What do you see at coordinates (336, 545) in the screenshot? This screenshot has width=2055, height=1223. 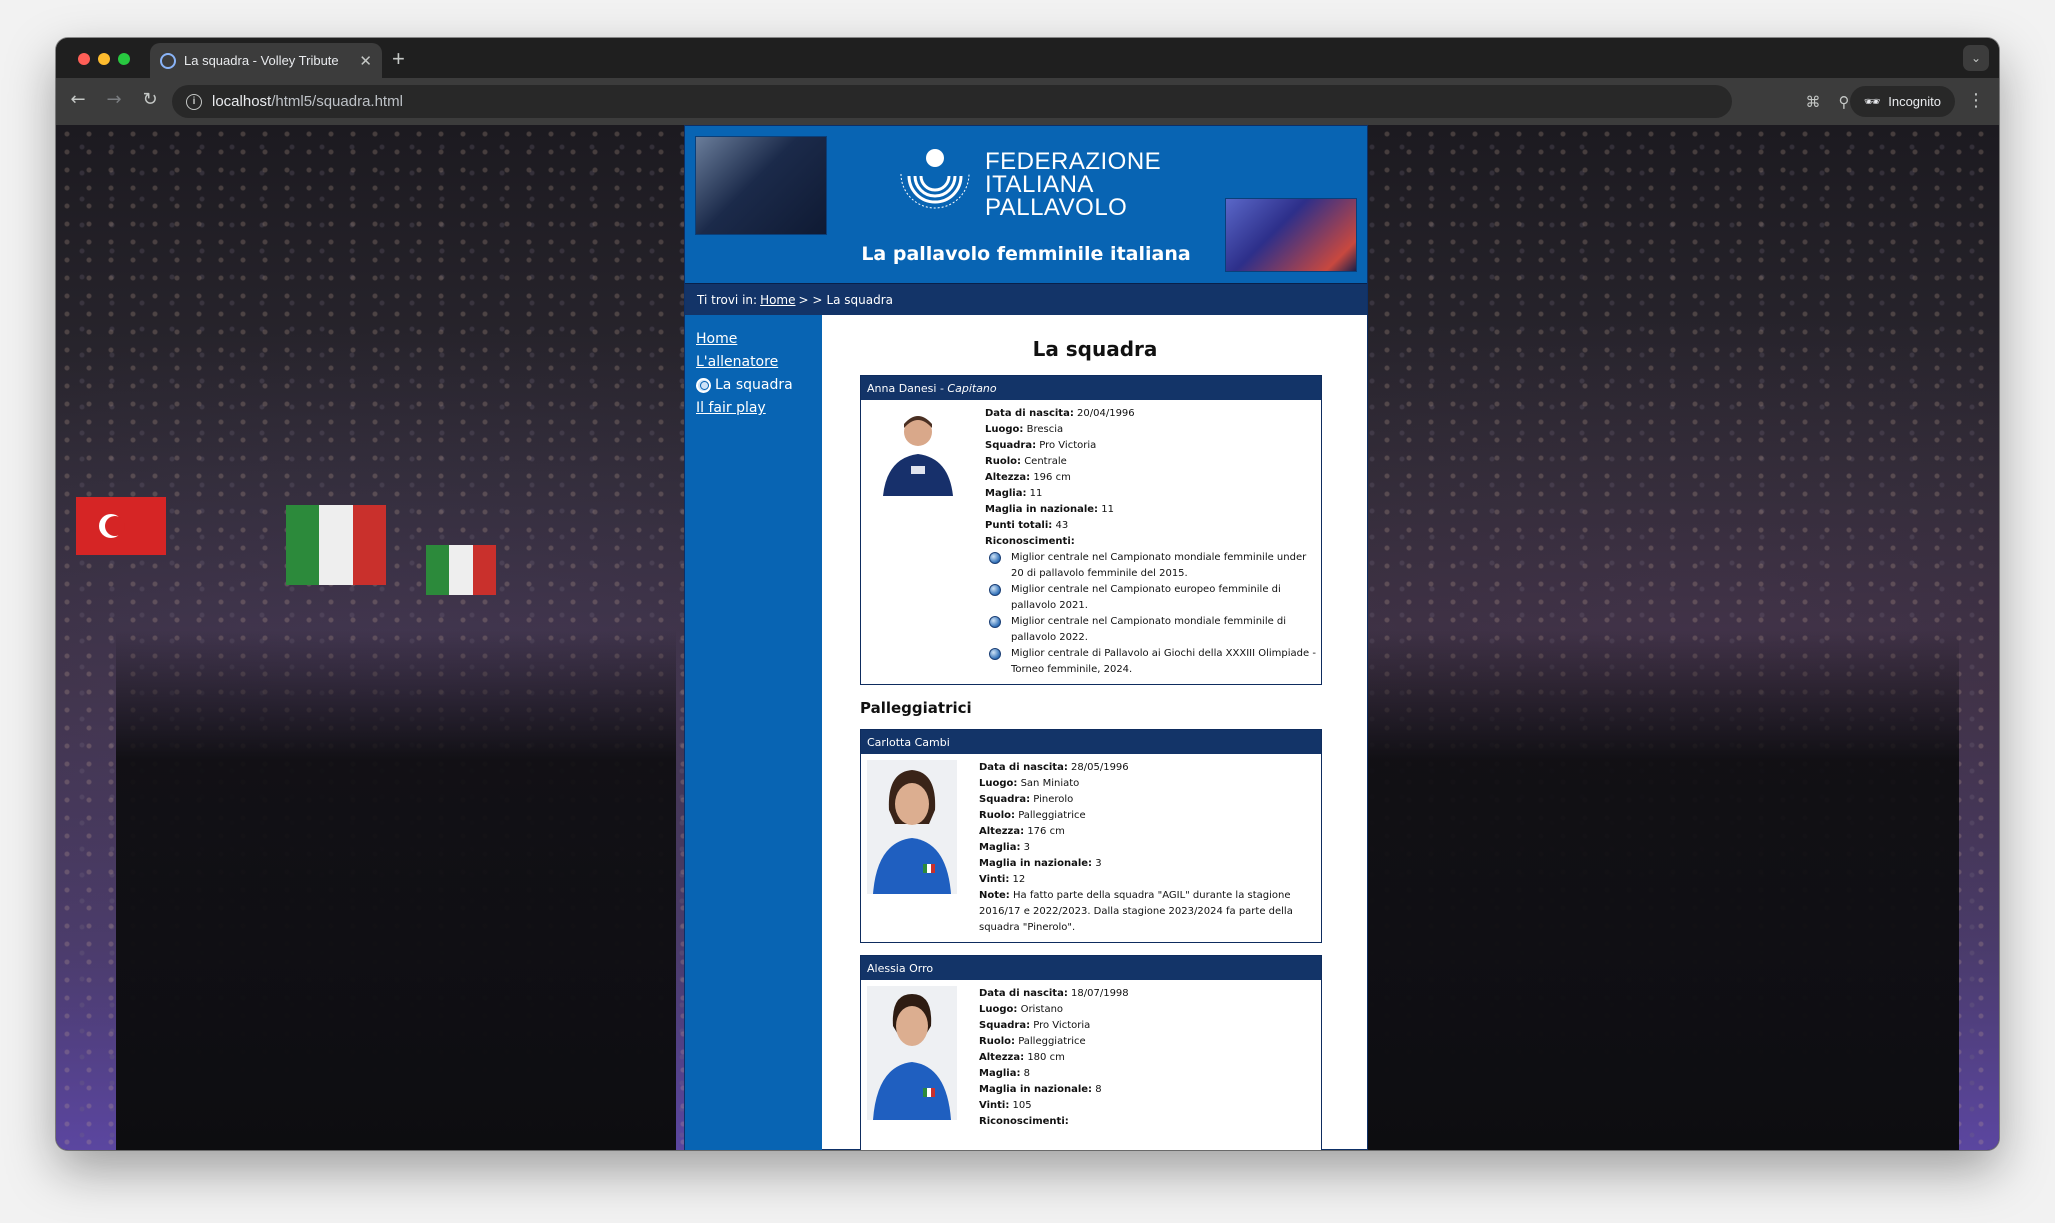 I see `italy-flag-image` at bounding box center [336, 545].